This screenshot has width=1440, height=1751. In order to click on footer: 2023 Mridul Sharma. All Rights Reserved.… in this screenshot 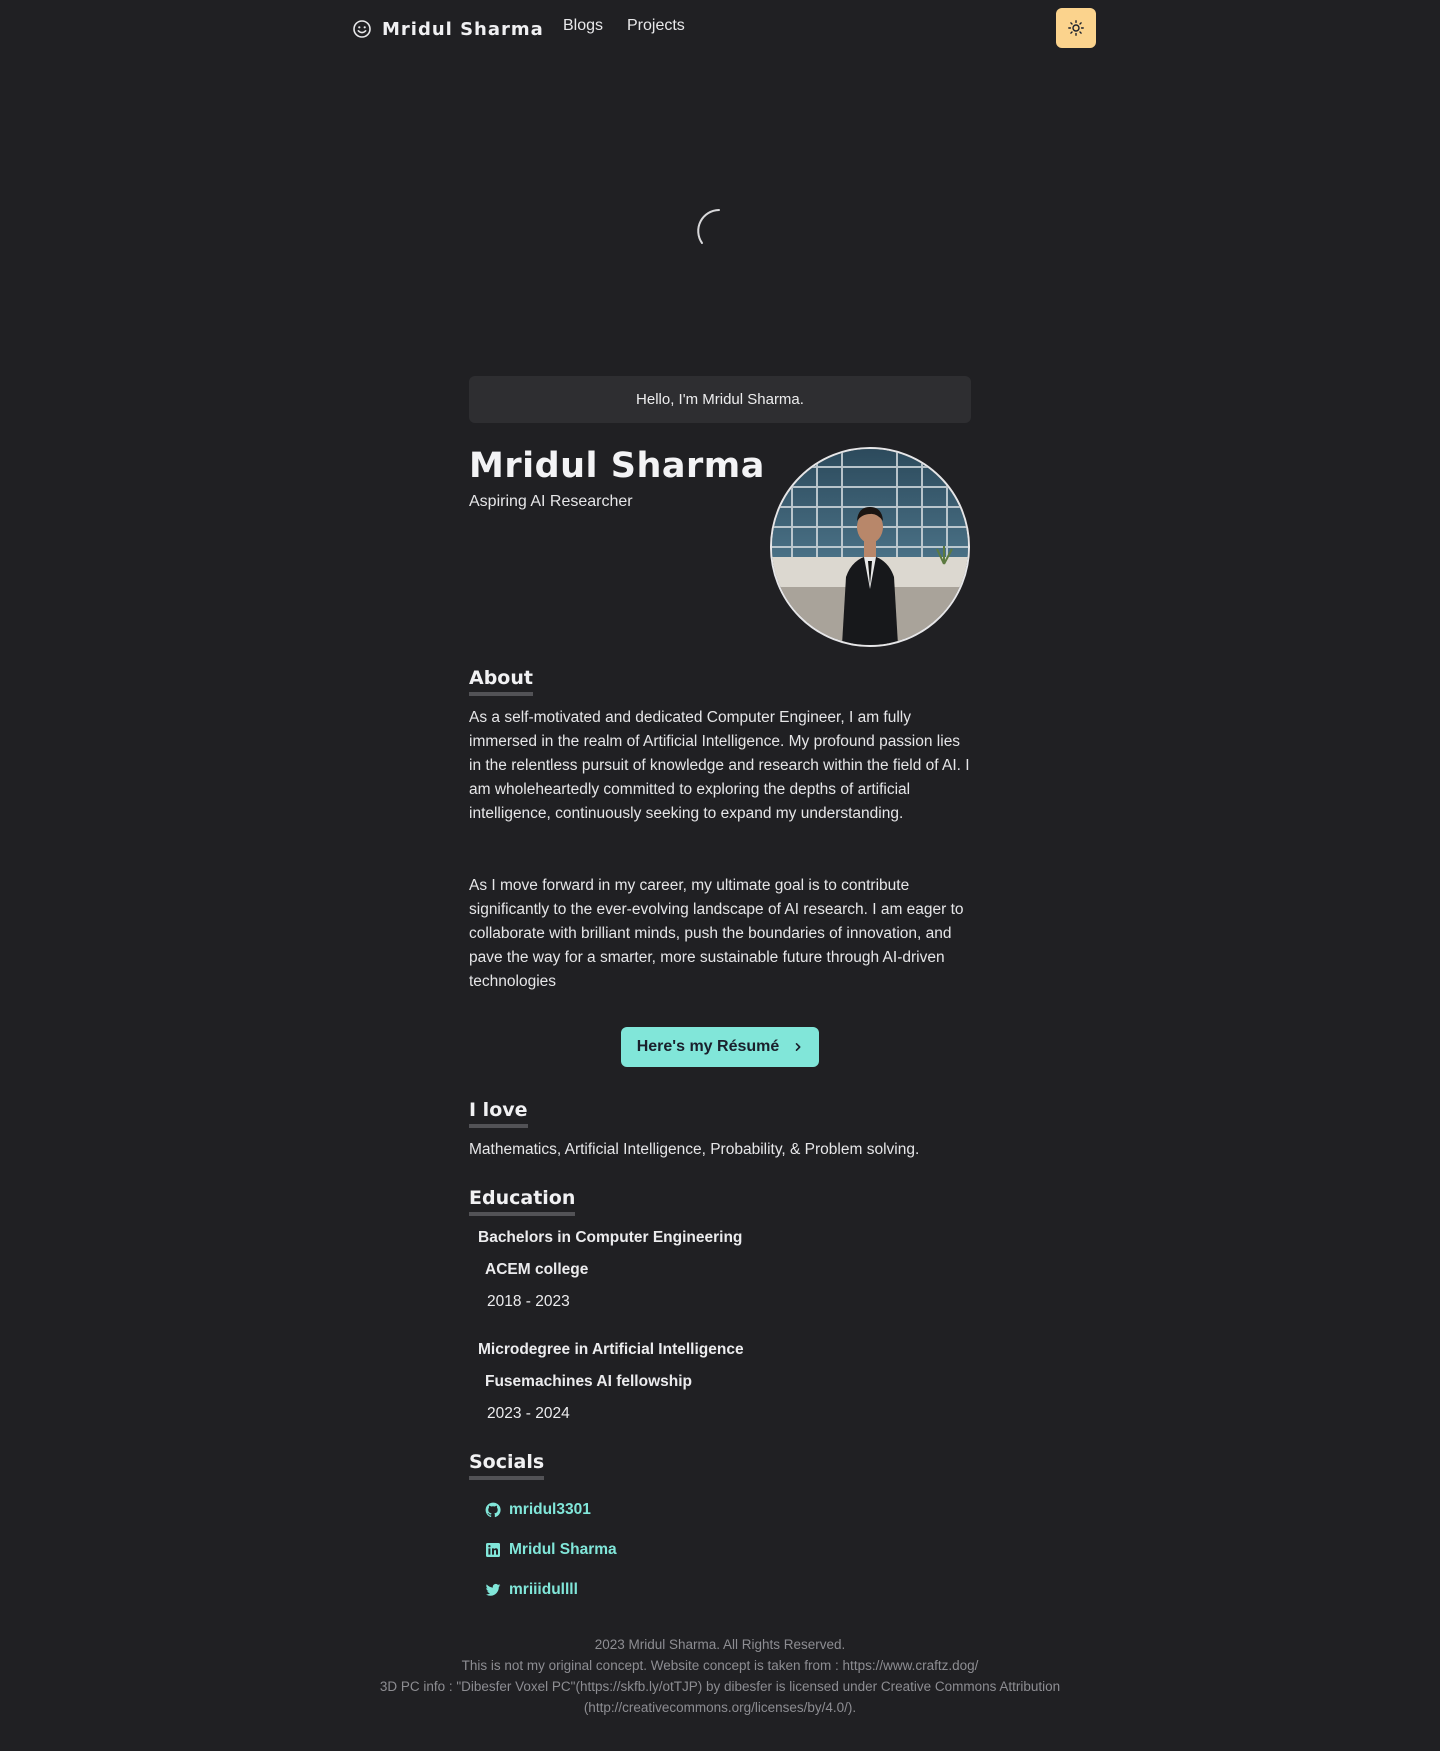, I will do `click(720, 1676)`.